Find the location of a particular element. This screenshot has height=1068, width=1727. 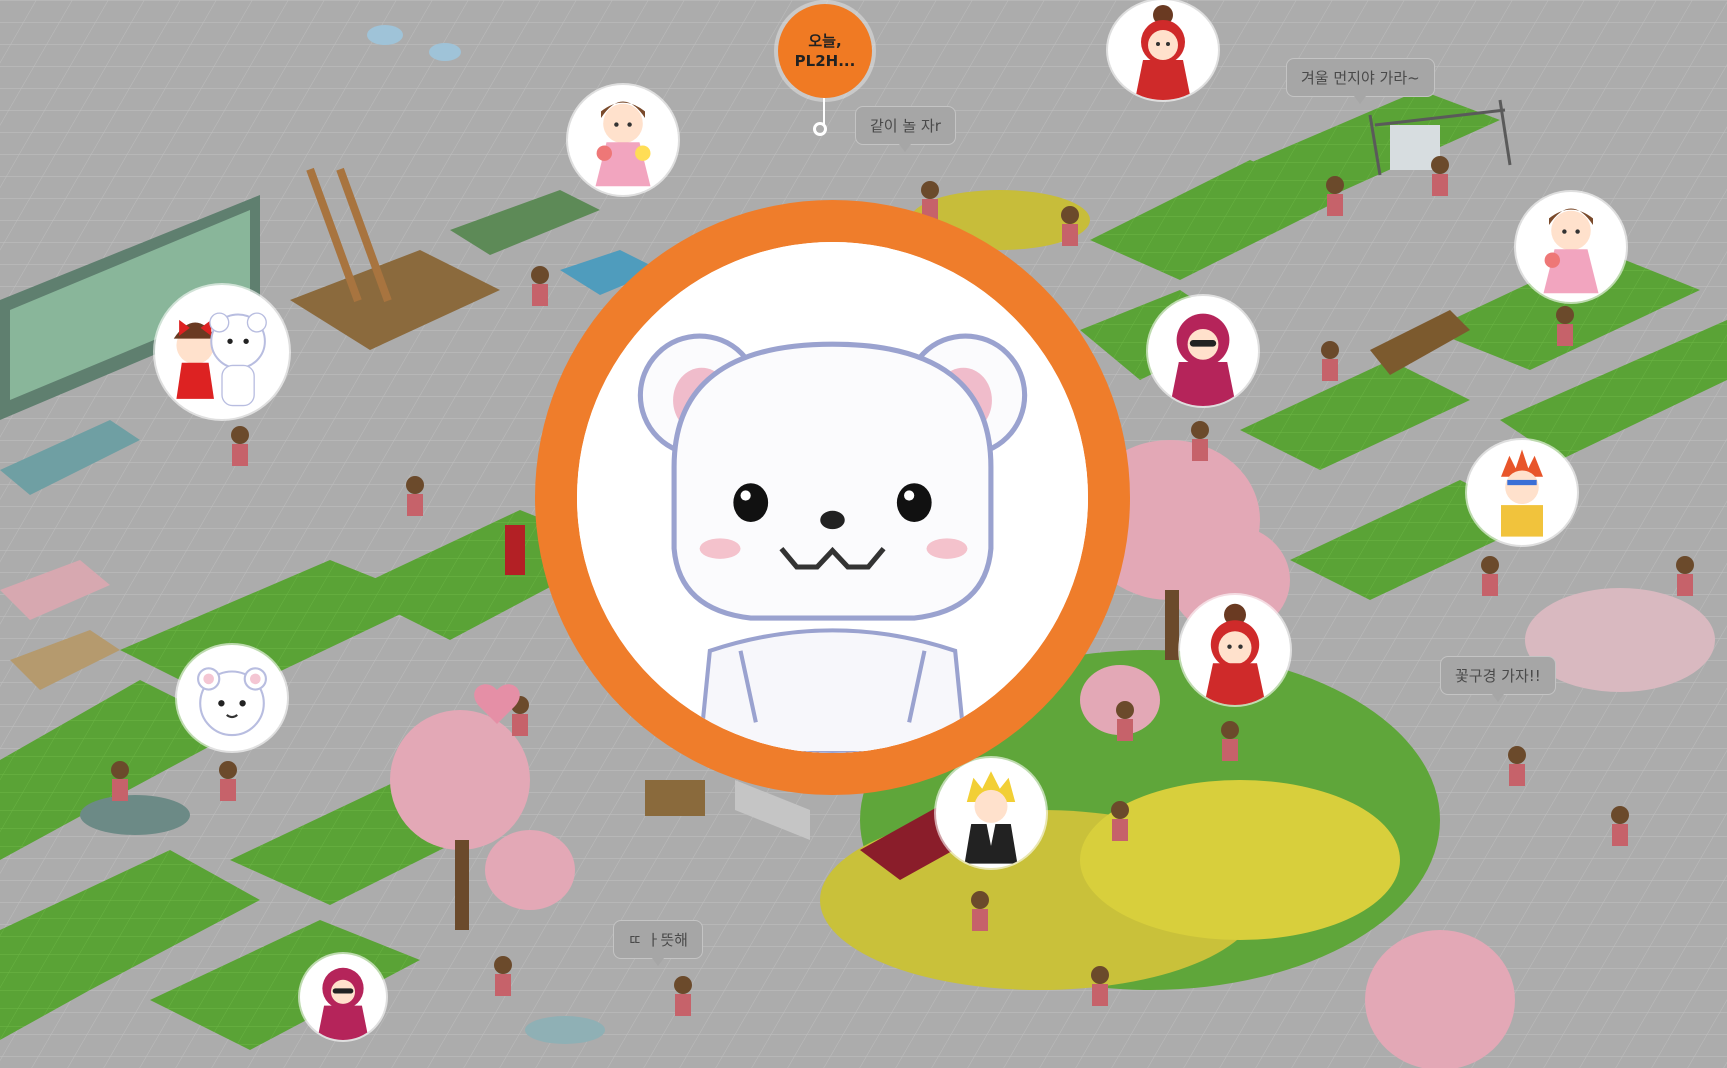

featured-avatar is located at coordinates (832, 497).